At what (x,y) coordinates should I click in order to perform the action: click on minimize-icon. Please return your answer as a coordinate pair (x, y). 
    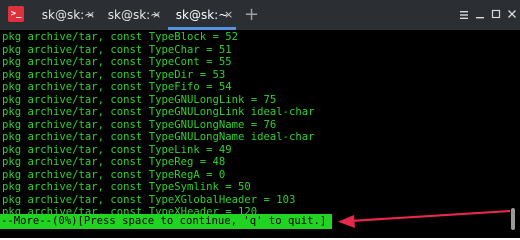
    Looking at the image, I should click on (480, 15).